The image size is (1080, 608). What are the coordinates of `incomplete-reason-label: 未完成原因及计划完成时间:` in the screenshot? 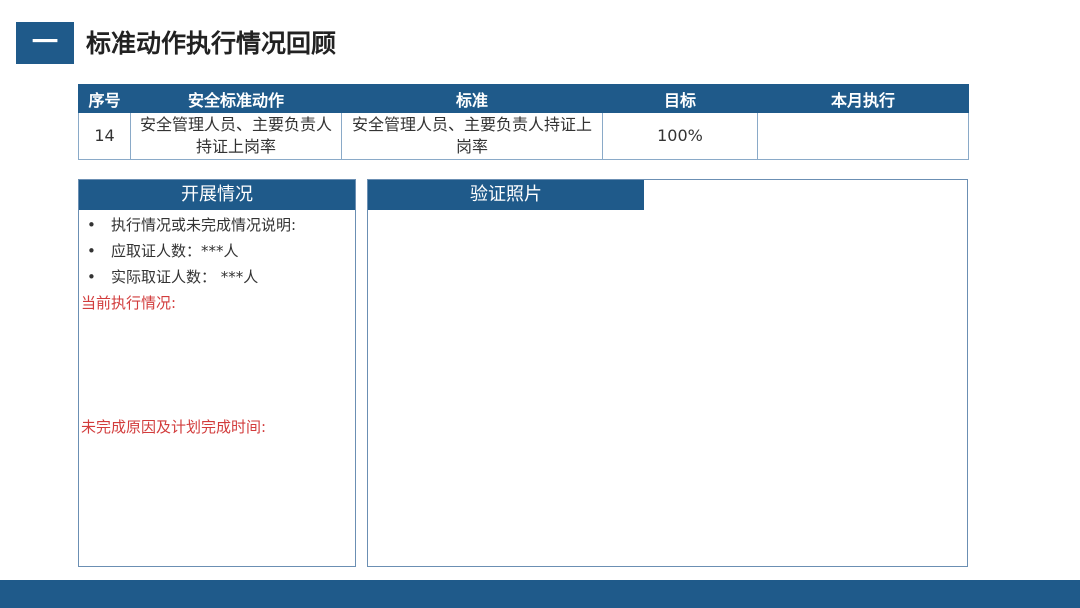 It's located at (174, 427).